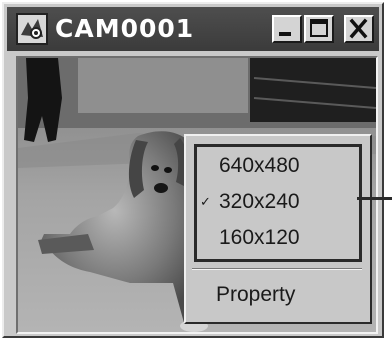  I want to click on menu-item-property: Property, so click(255, 295).